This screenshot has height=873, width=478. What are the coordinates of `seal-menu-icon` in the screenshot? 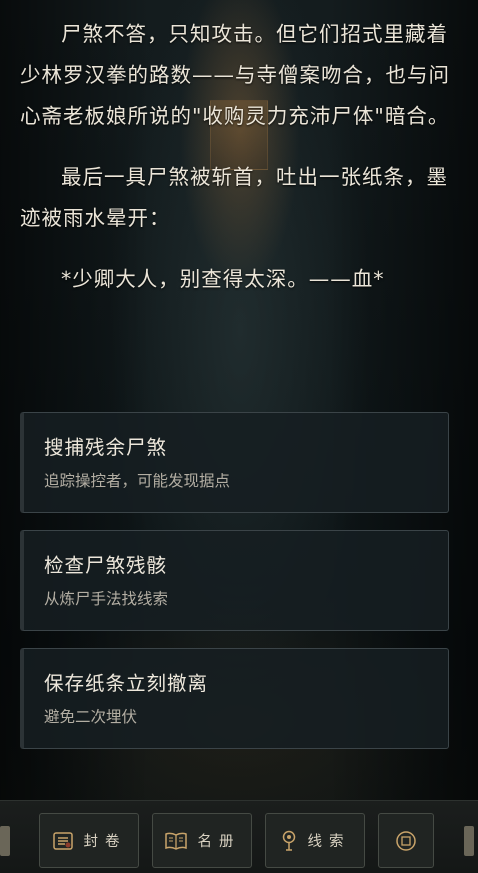 It's located at (406, 841).